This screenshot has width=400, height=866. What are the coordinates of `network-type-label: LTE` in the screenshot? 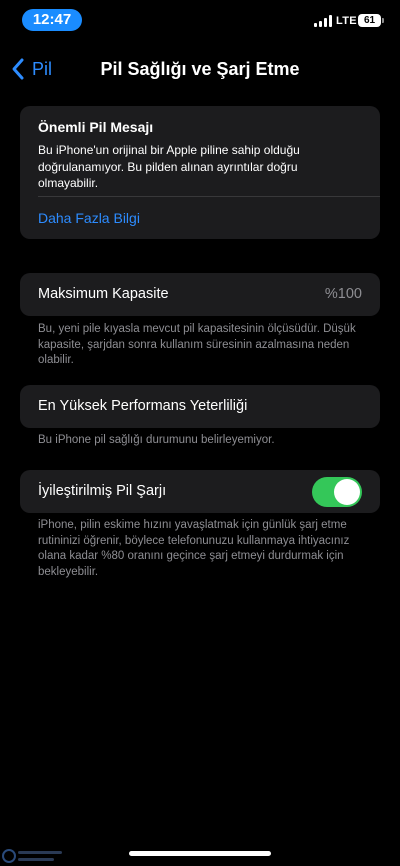 It's located at (346, 21).